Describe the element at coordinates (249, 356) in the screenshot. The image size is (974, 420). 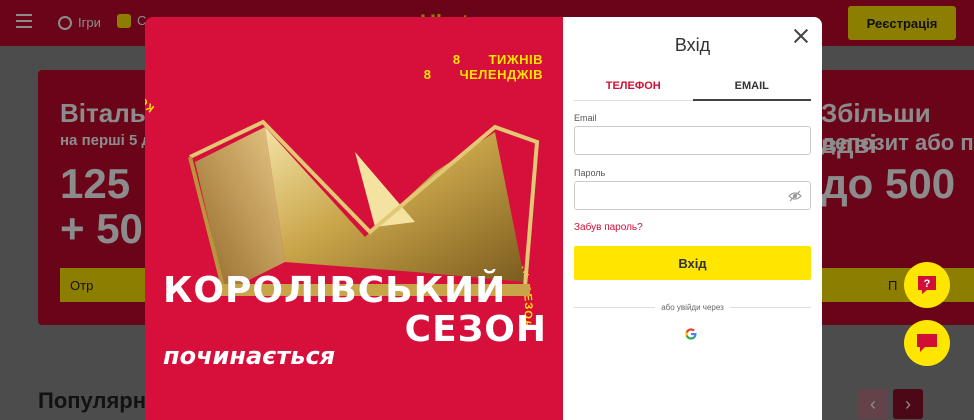
I see `promo-title-line3: починається` at that location.